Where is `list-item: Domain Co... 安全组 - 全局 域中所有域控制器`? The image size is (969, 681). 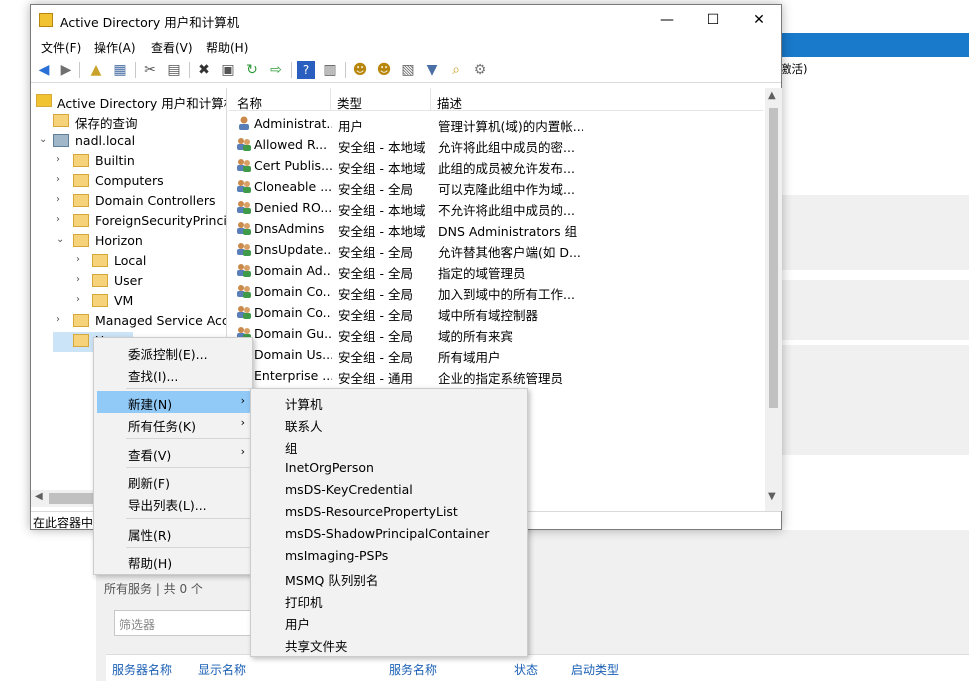 list-item: Domain Co... 安全组 - 全局 域中所有域控制器 is located at coordinates (496, 312).